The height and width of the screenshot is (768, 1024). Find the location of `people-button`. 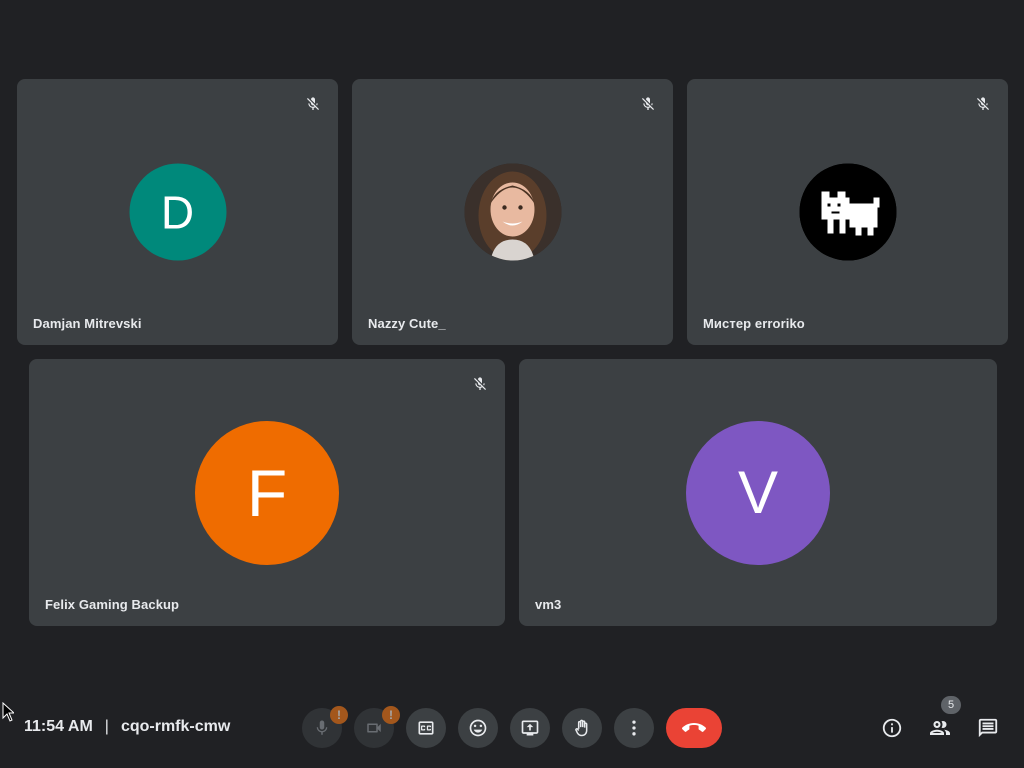

people-button is located at coordinates (940, 728).